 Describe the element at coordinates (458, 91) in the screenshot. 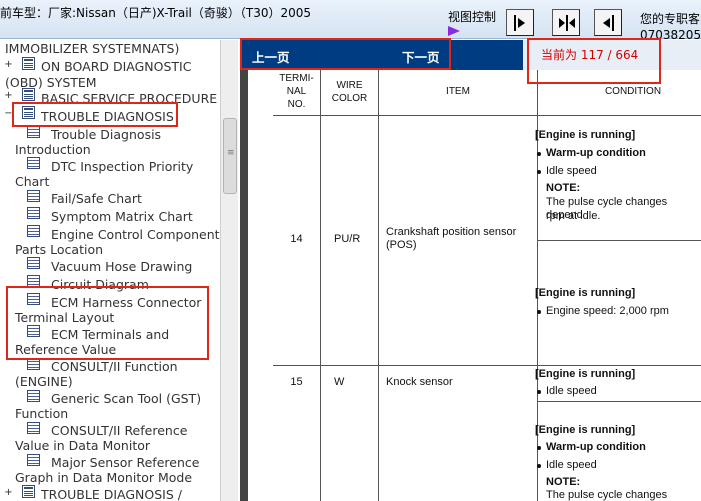

I see `header-item: ITEM` at that location.